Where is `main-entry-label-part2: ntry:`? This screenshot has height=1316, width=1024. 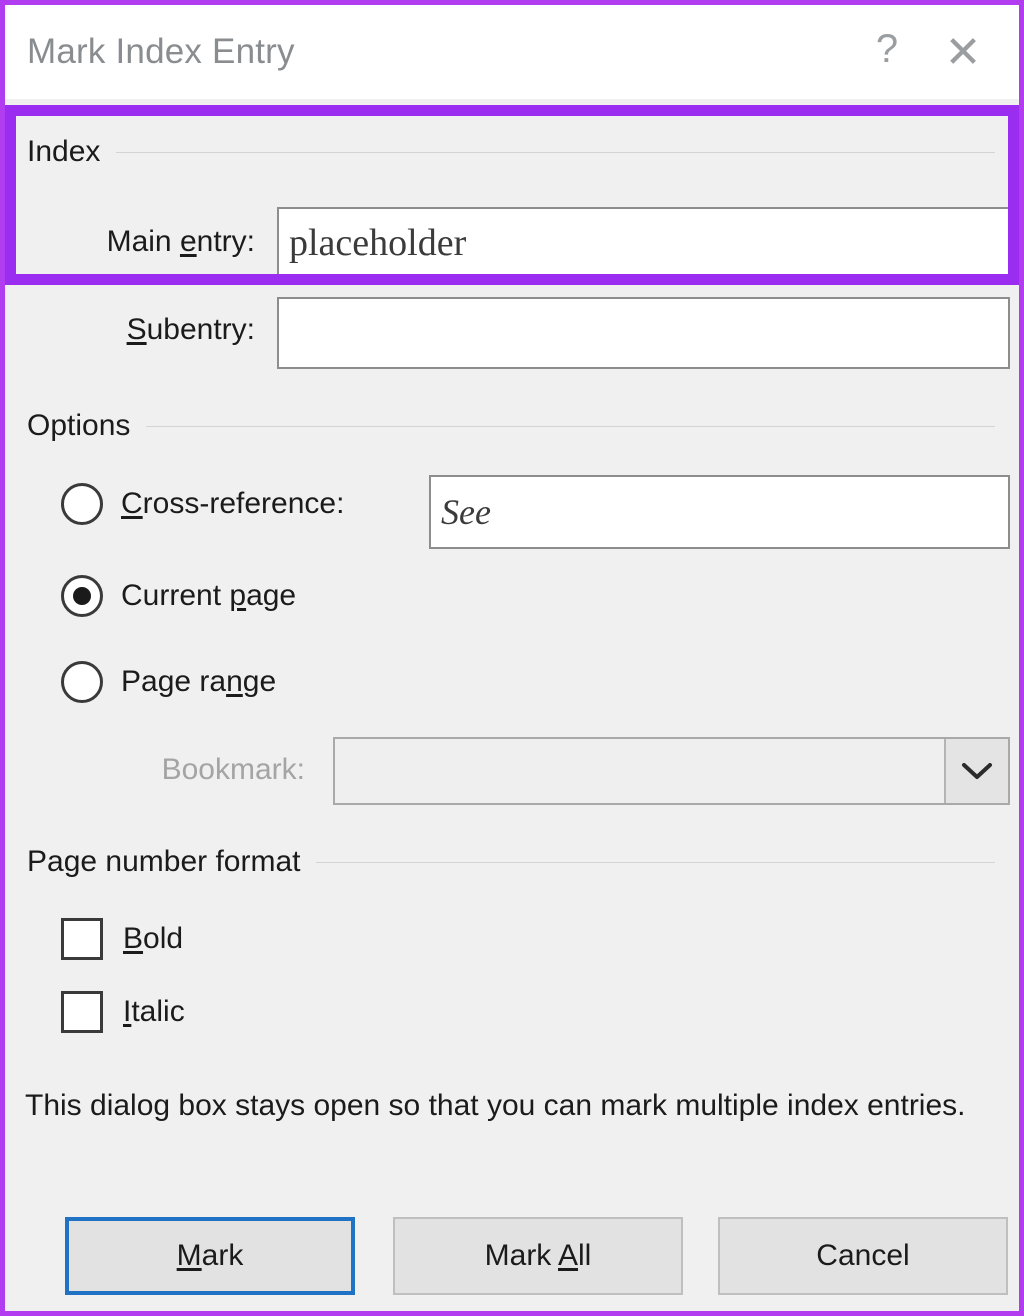 main-entry-label-part2: ntry: is located at coordinates (225, 241).